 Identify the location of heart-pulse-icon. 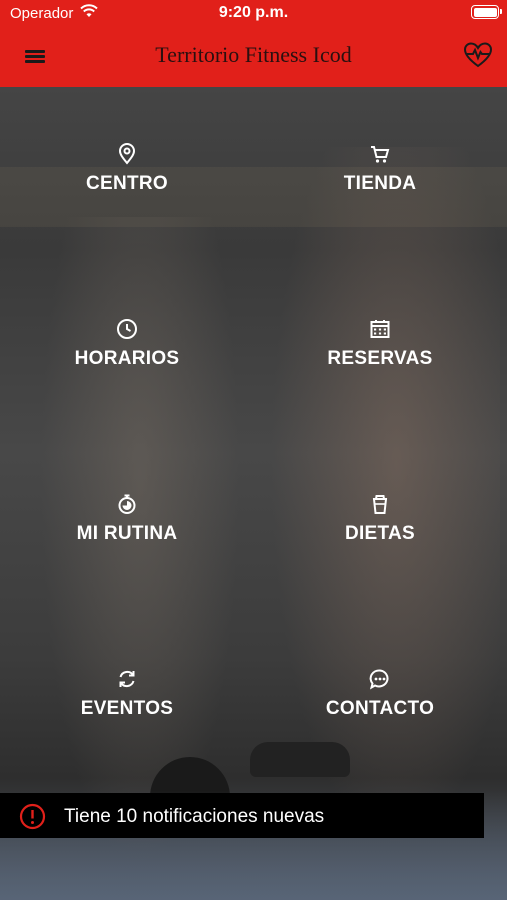
(478, 55).